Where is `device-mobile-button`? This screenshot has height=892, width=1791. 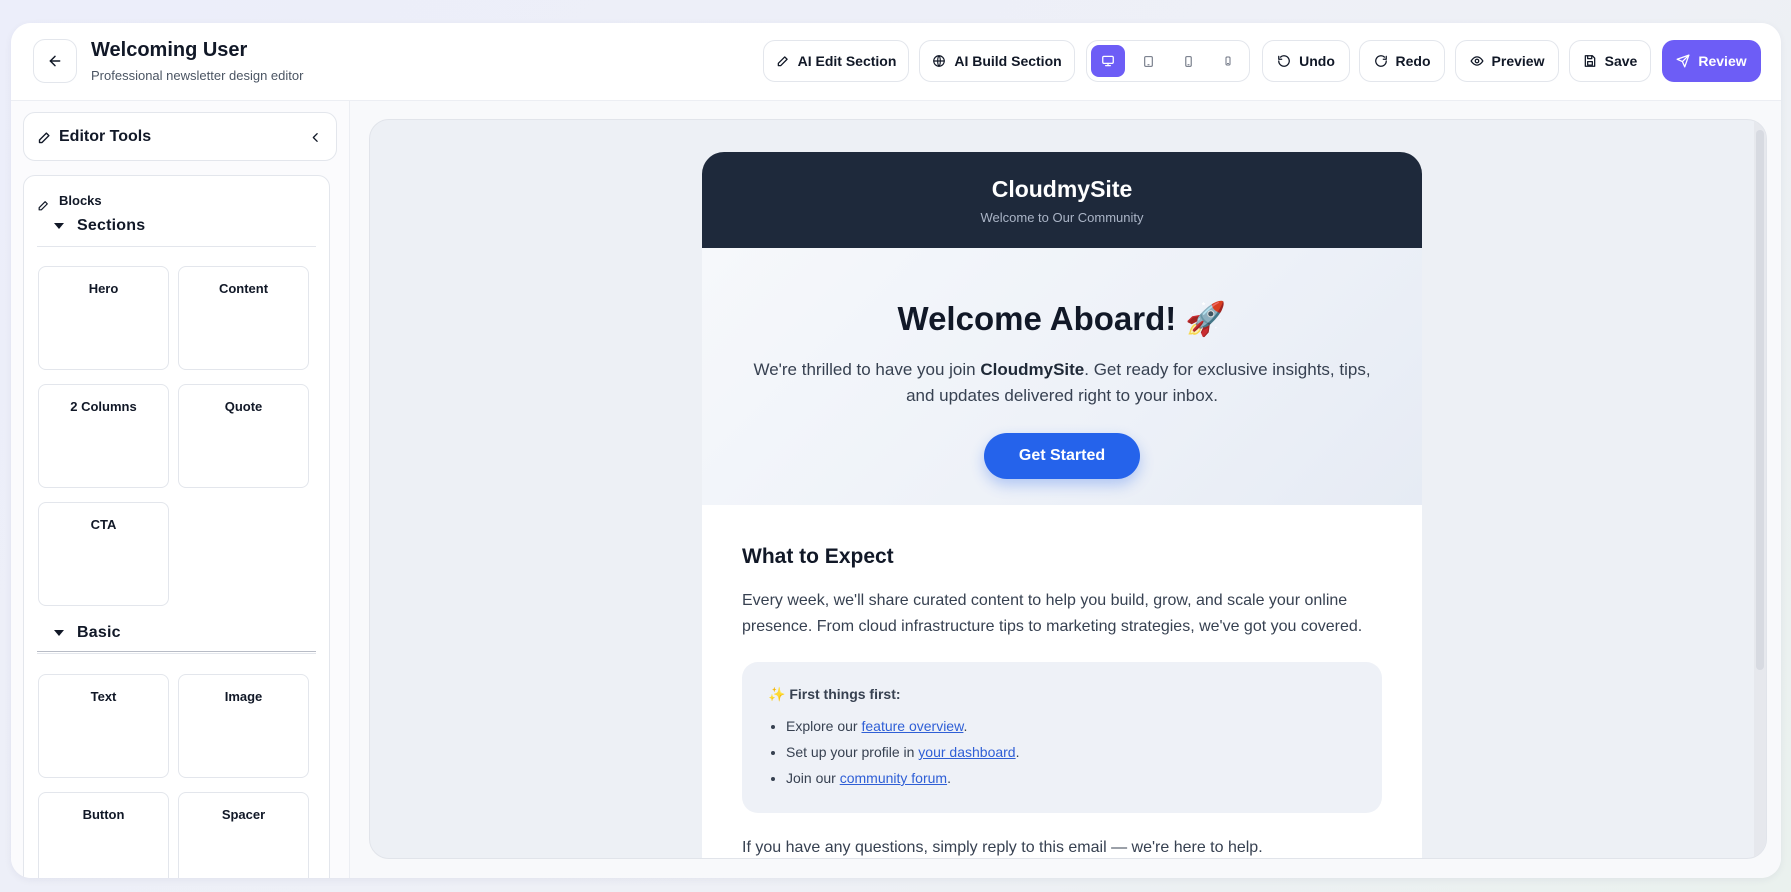 device-mobile-button is located at coordinates (1188, 61).